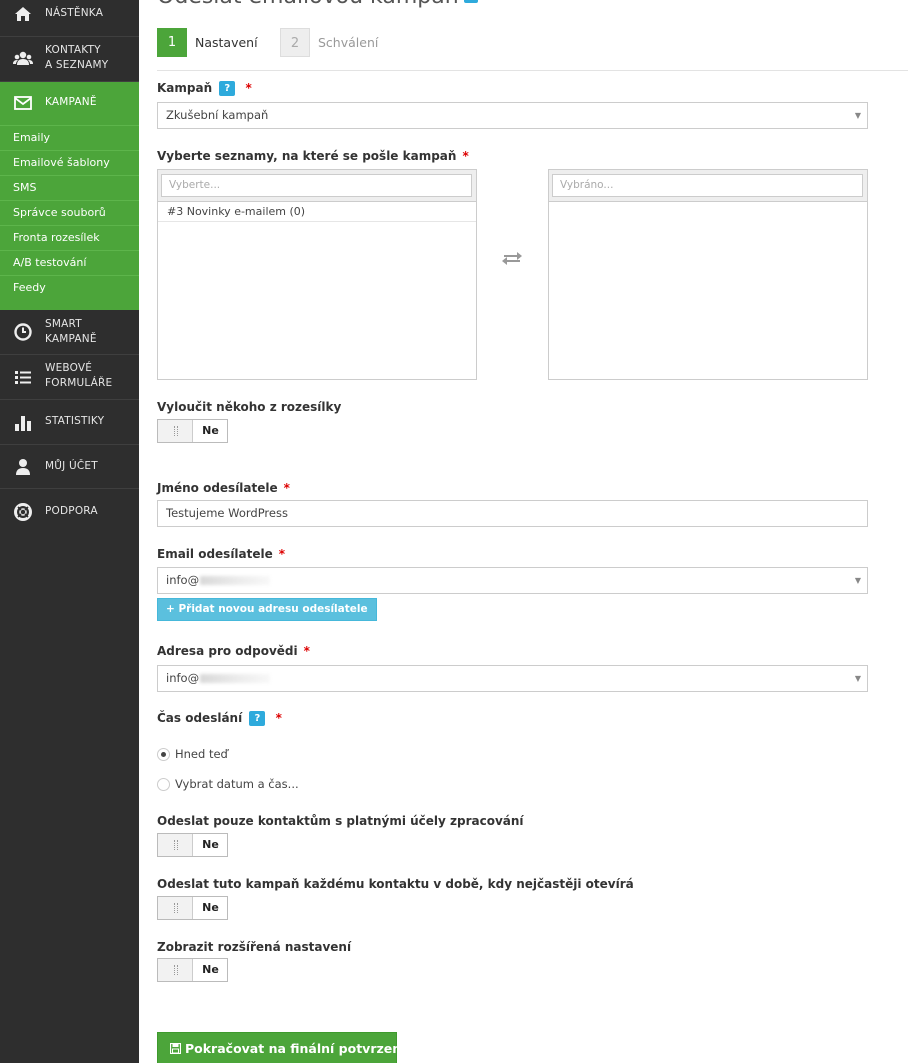 This screenshot has height=1063, width=908. I want to click on sidebar-item-label: MŮJ ÚČET, so click(71, 466).